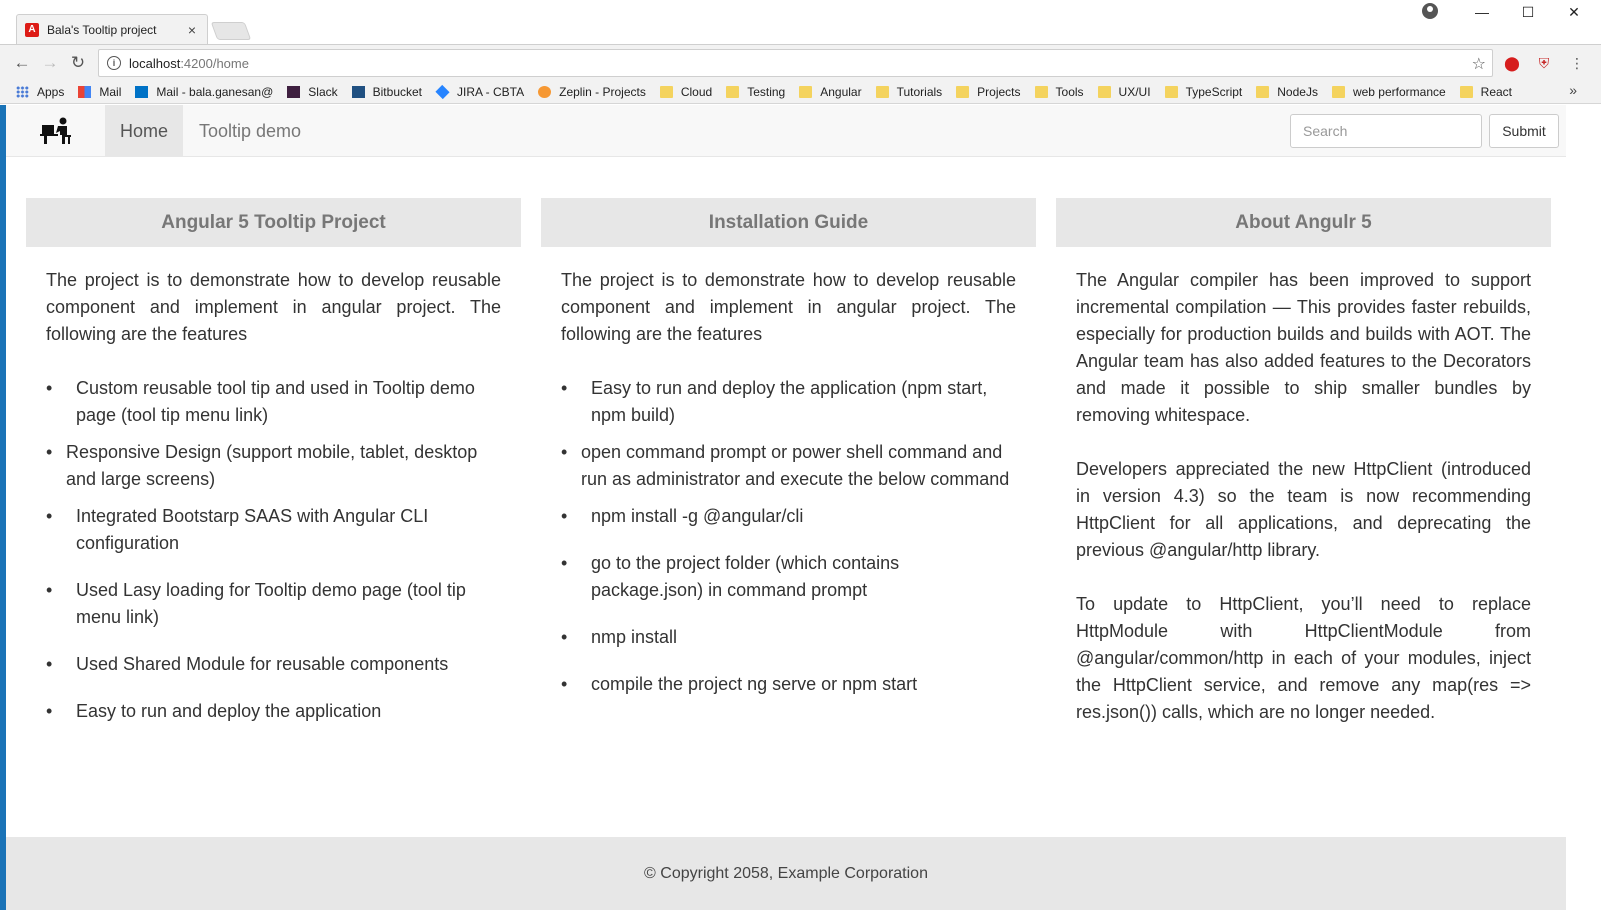 This screenshot has width=1601, height=910. Describe the element at coordinates (841, 91) in the screenshot. I see `bookmark-label: Angular` at that location.